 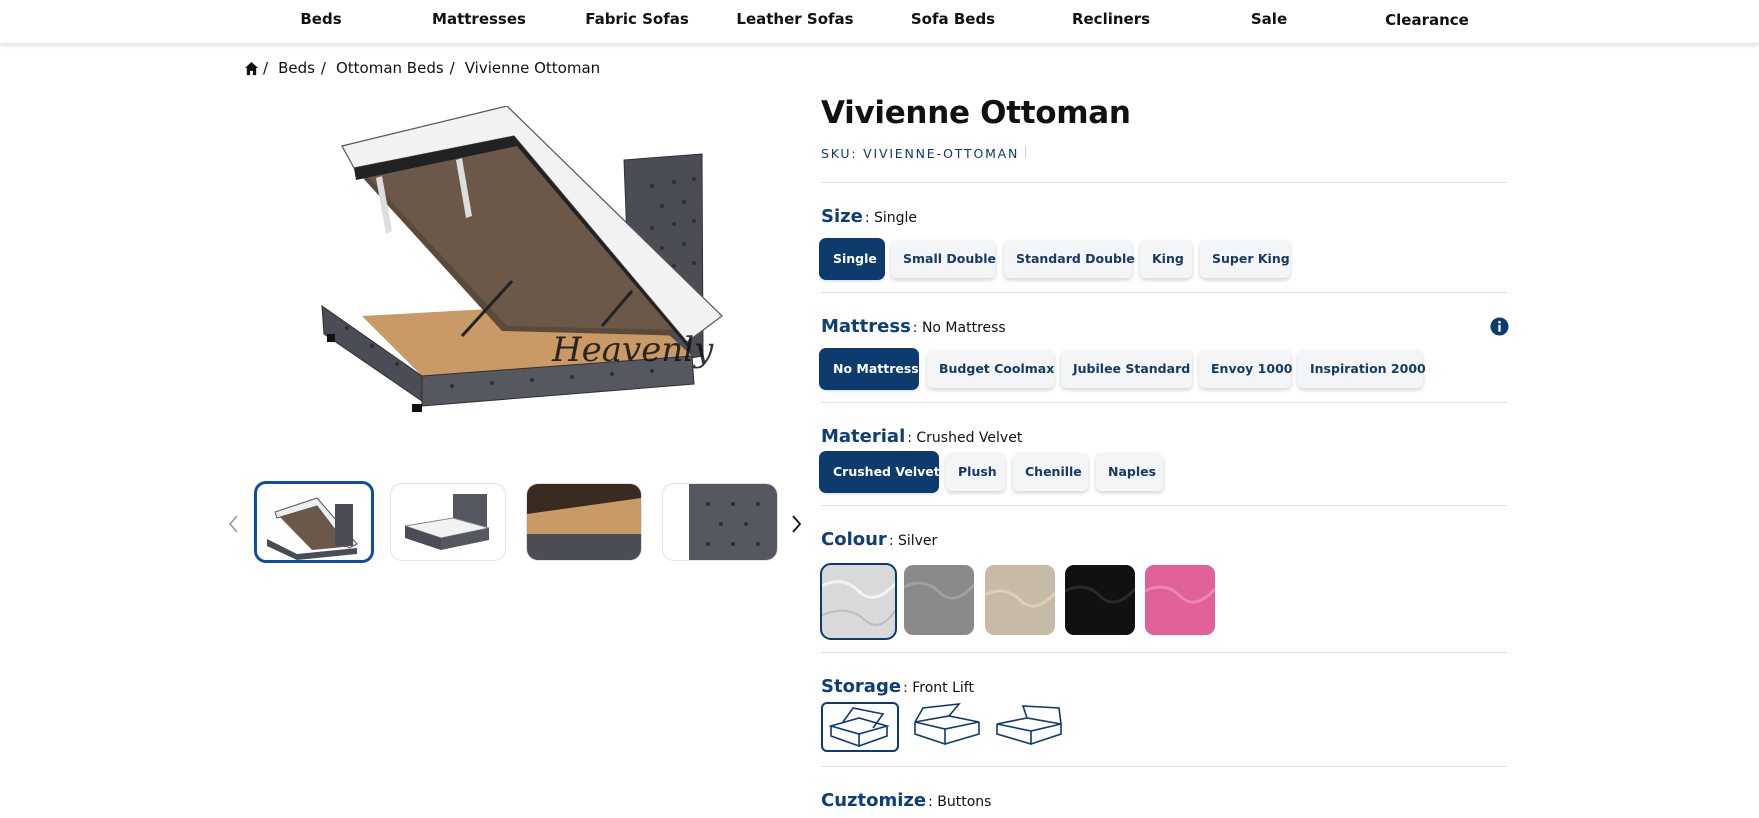 I want to click on breadcrumb-ottoman-beds: Ottoman Beds, so click(x=390, y=68).